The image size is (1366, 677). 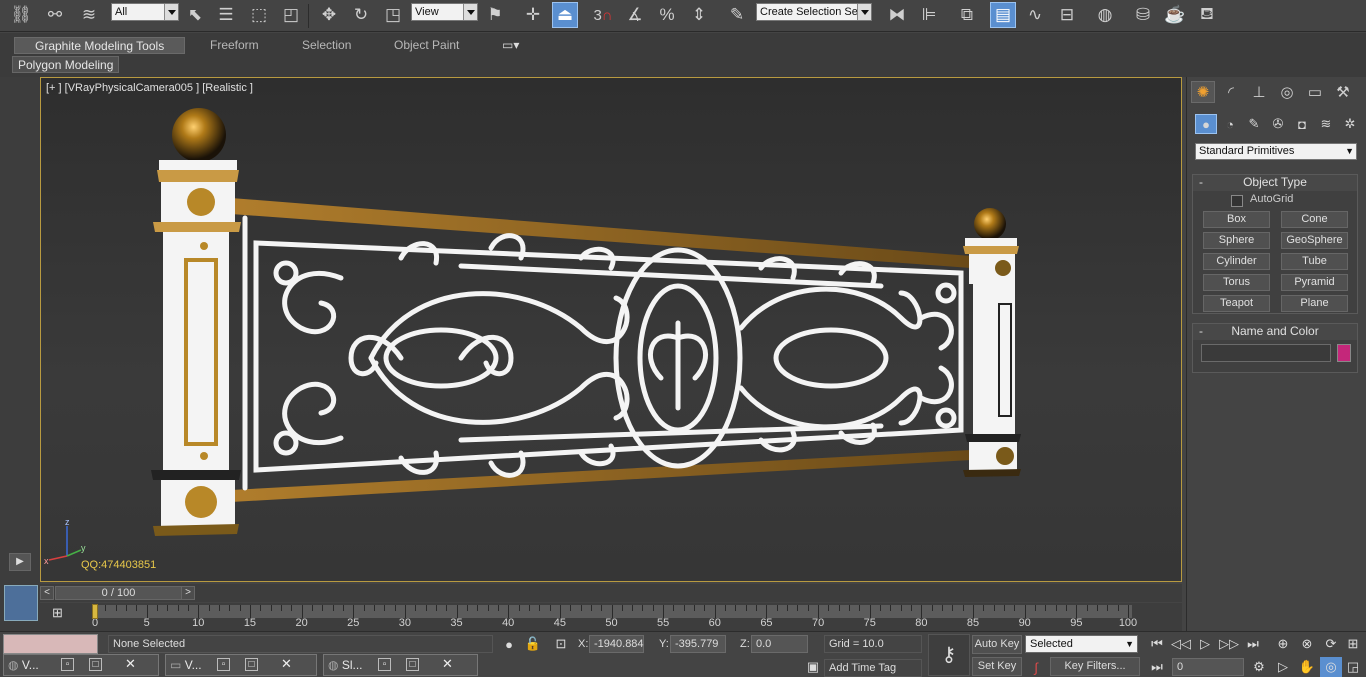 I want to click on prev-frame-icon: <, so click(x=47, y=593).